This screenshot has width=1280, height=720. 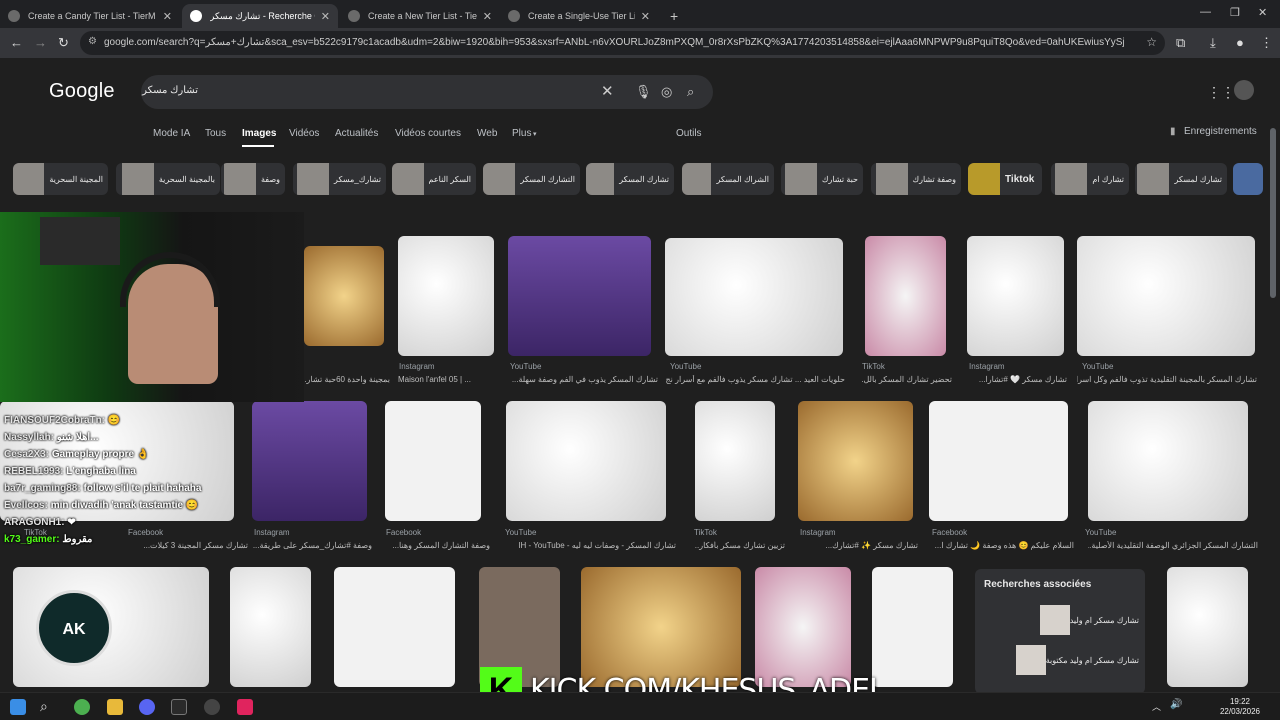 I want to click on scrollbar, so click(x=1273, y=213).